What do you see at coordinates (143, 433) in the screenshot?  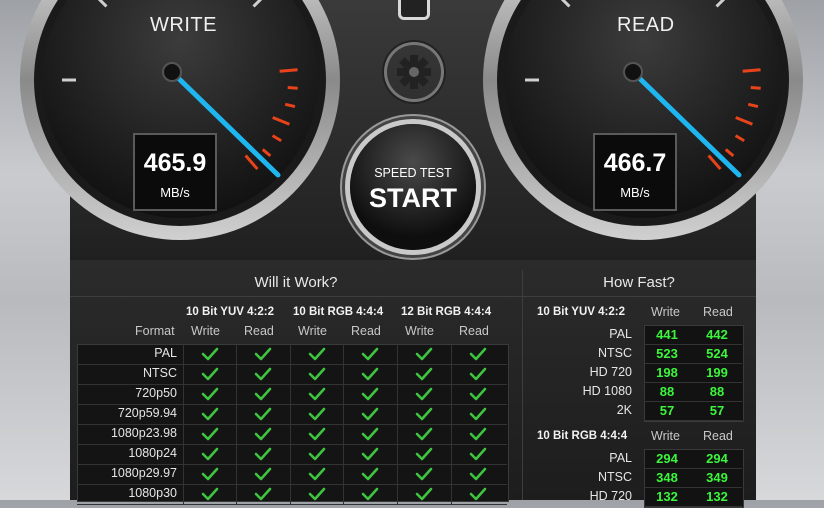 I see `format-label: 1080p23.98` at bounding box center [143, 433].